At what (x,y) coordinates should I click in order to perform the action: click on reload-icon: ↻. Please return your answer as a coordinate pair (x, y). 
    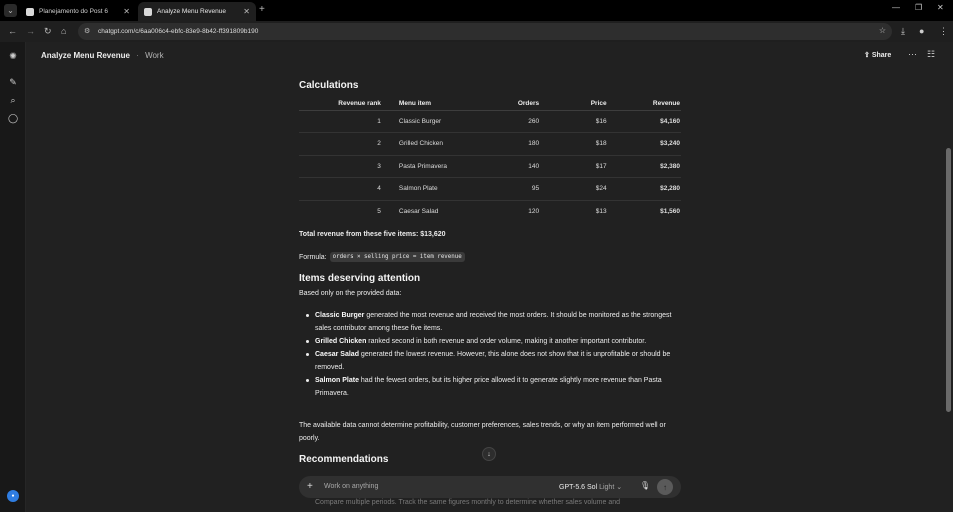
    Looking at the image, I should click on (48, 31).